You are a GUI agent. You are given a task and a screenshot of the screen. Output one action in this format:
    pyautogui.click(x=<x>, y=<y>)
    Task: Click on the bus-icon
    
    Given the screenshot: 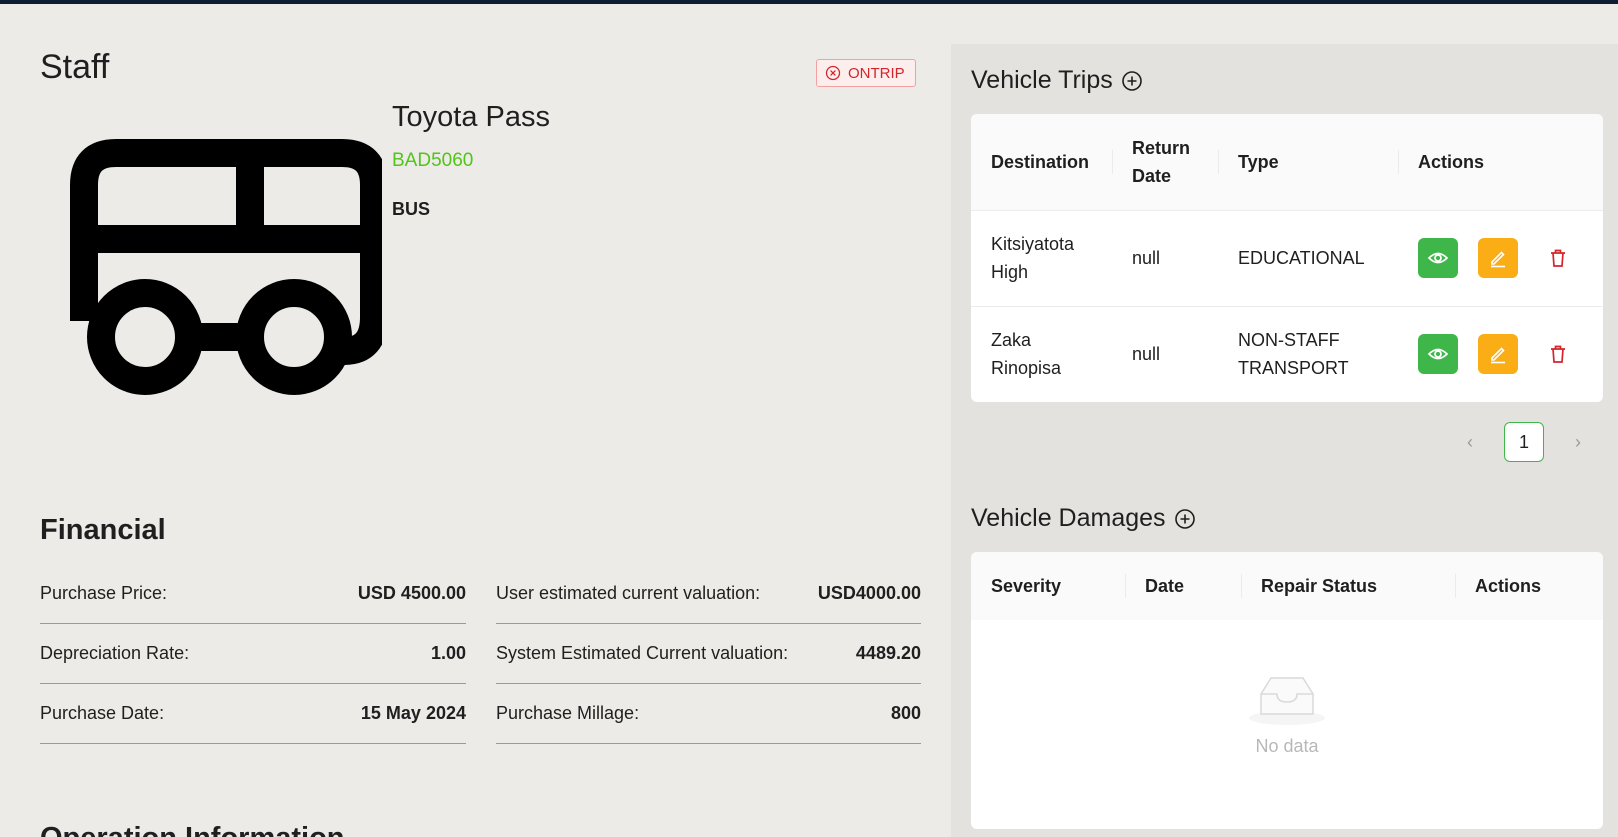 What is the action you would take?
    pyautogui.click(x=226, y=267)
    